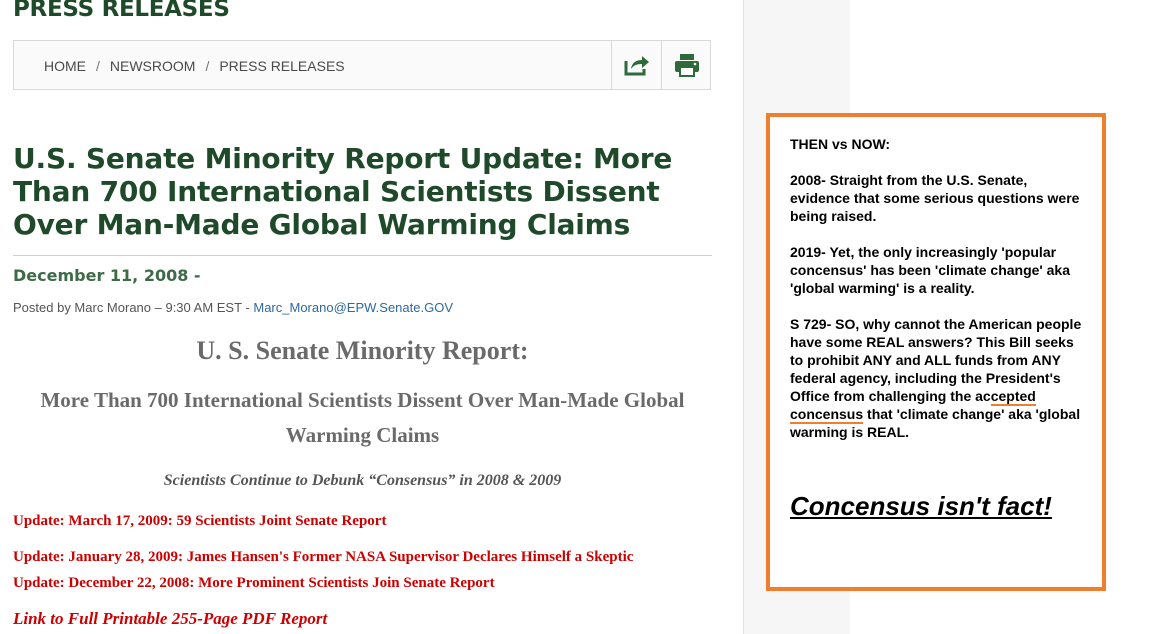  Describe the element at coordinates (133, 307) in the screenshot. I see `byline-text: Posted by Marc Morano – 9:30 AM EST -` at that location.